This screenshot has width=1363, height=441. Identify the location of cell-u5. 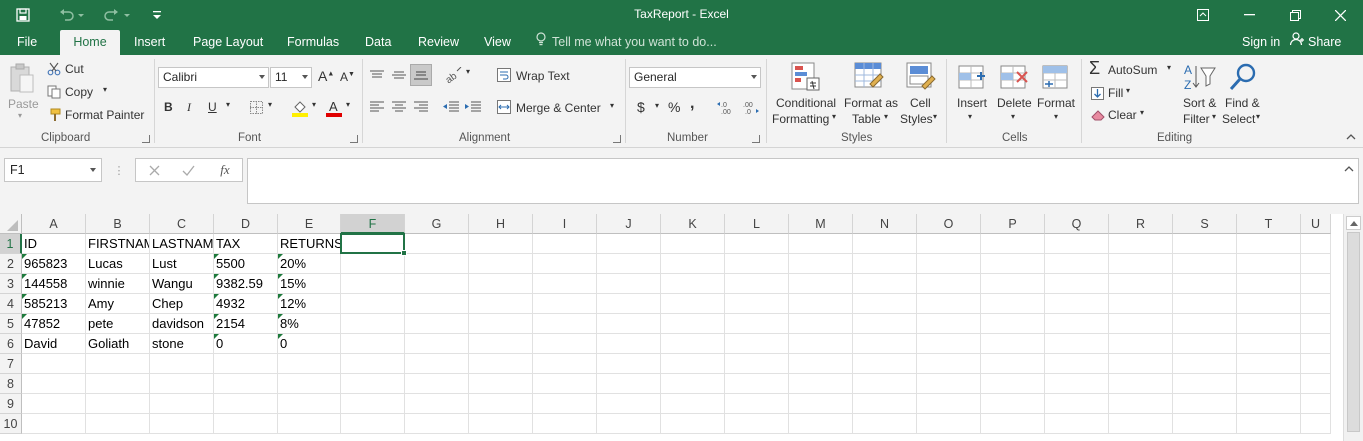
(1316, 324).